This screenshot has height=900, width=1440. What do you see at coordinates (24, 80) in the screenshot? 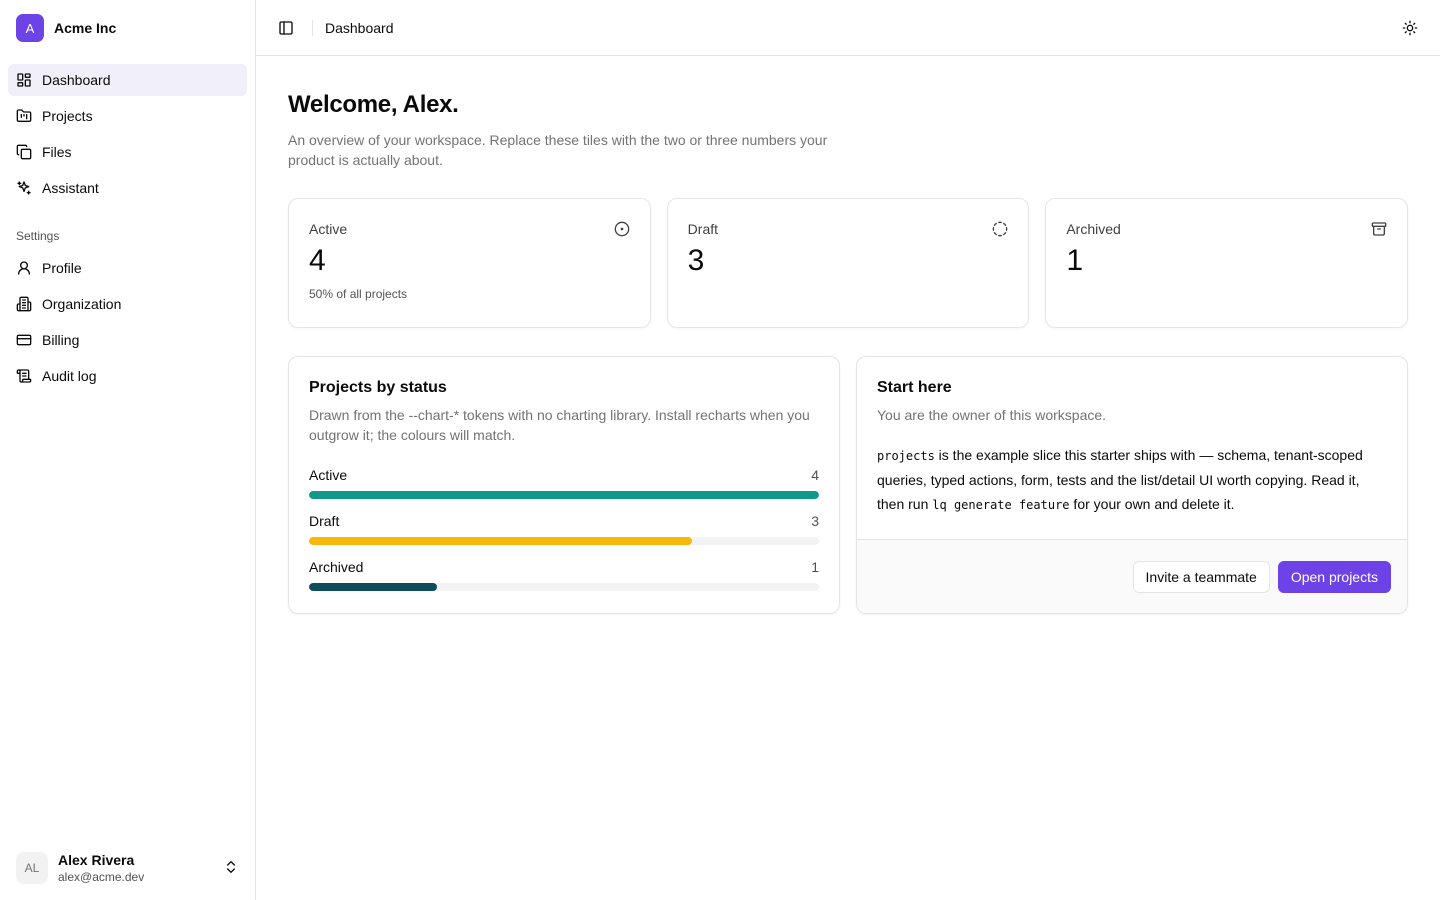
I see `dashboard-icon` at bounding box center [24, 80].